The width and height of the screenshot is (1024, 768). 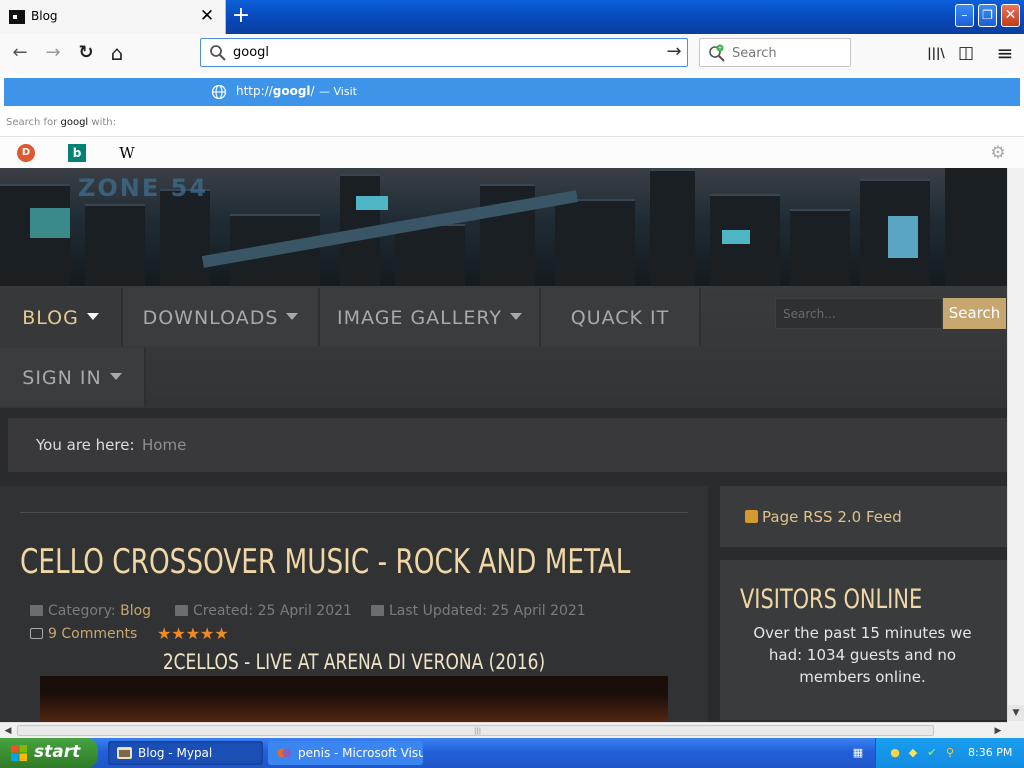 What do you see at coordinates (964, 15) in the screenshot?
I see `minimize-button: –` at bounding box center [964, 15].